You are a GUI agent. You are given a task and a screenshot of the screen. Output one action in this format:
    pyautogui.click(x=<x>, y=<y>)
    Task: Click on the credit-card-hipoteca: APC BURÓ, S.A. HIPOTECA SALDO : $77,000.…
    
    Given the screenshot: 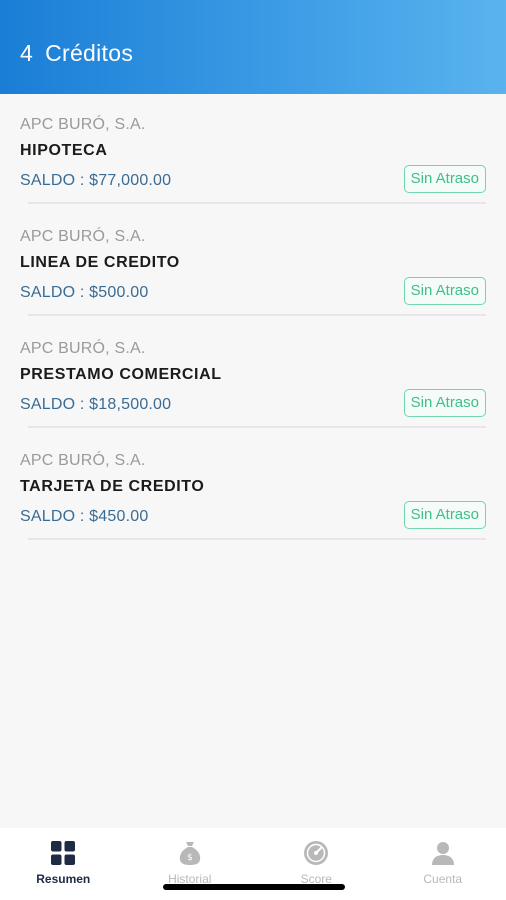 What is the action you would take?
    pyautogui.click(x=249, y=150)
    